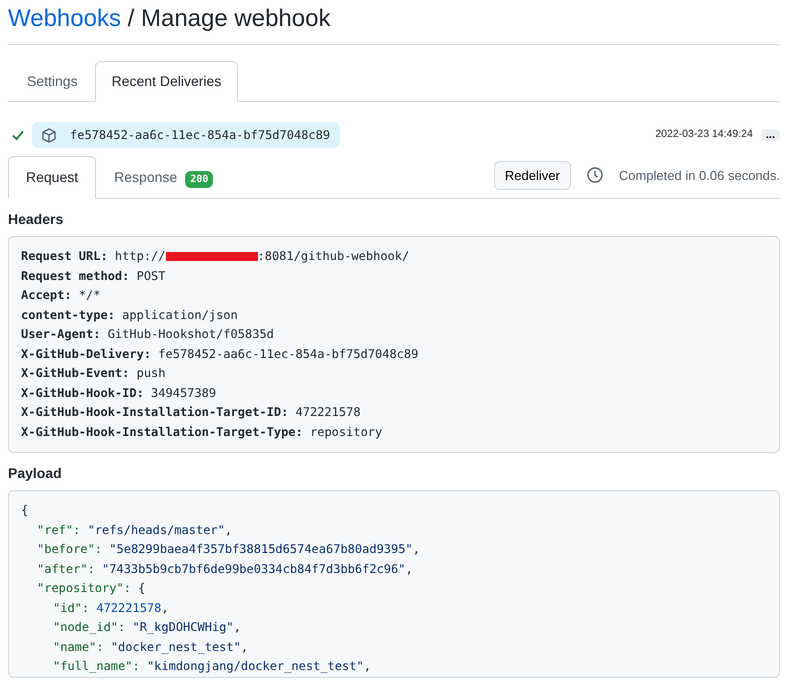 The height and width of the screenshot is (680, 788). I want to click on payload-line: "repository": {, so click(91, 588).